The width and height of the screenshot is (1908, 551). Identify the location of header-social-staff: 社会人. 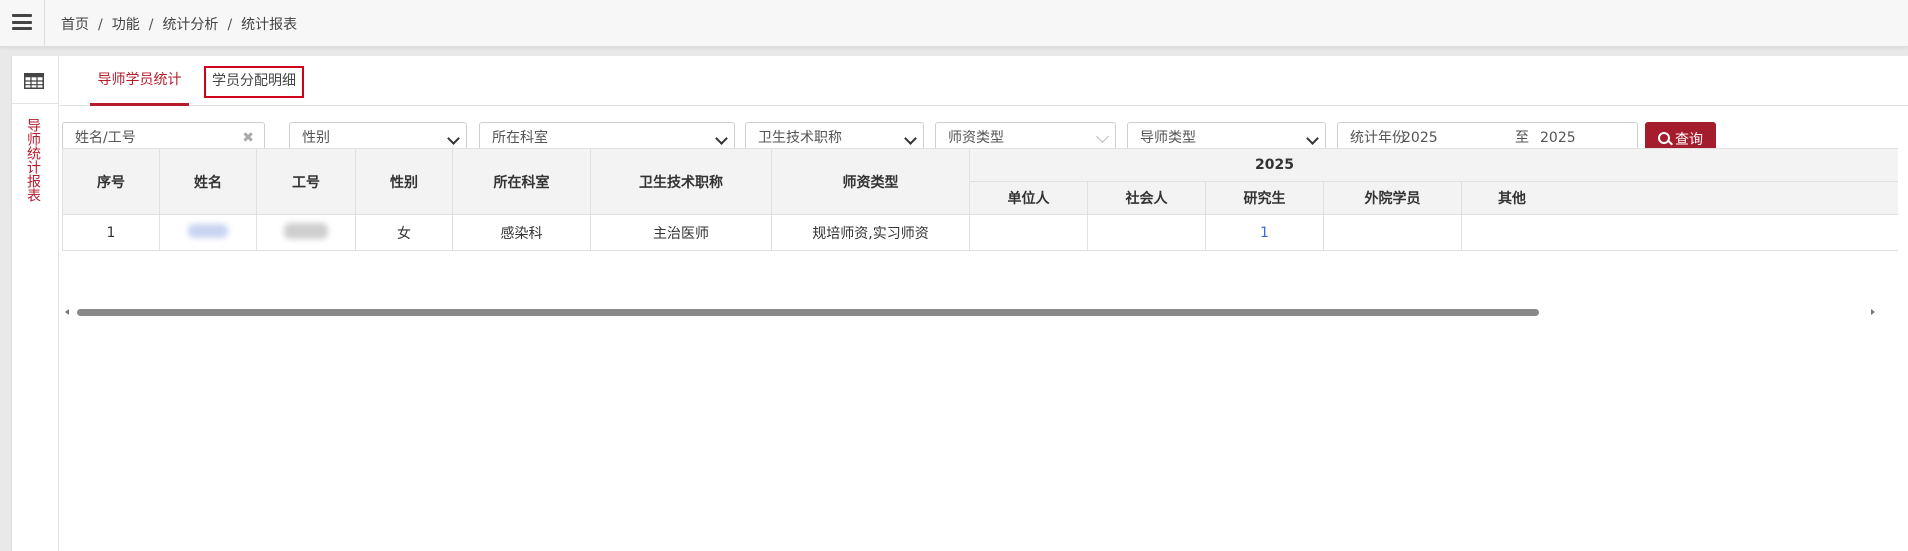
(1146, 198).